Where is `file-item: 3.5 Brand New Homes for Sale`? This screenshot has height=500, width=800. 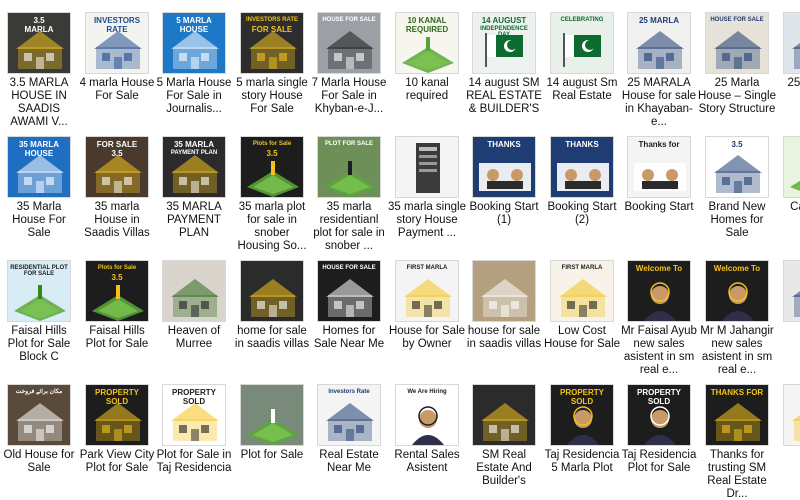 file-item: 3.5 Brand New Homes for Sale is located at coordinates (737, 197).